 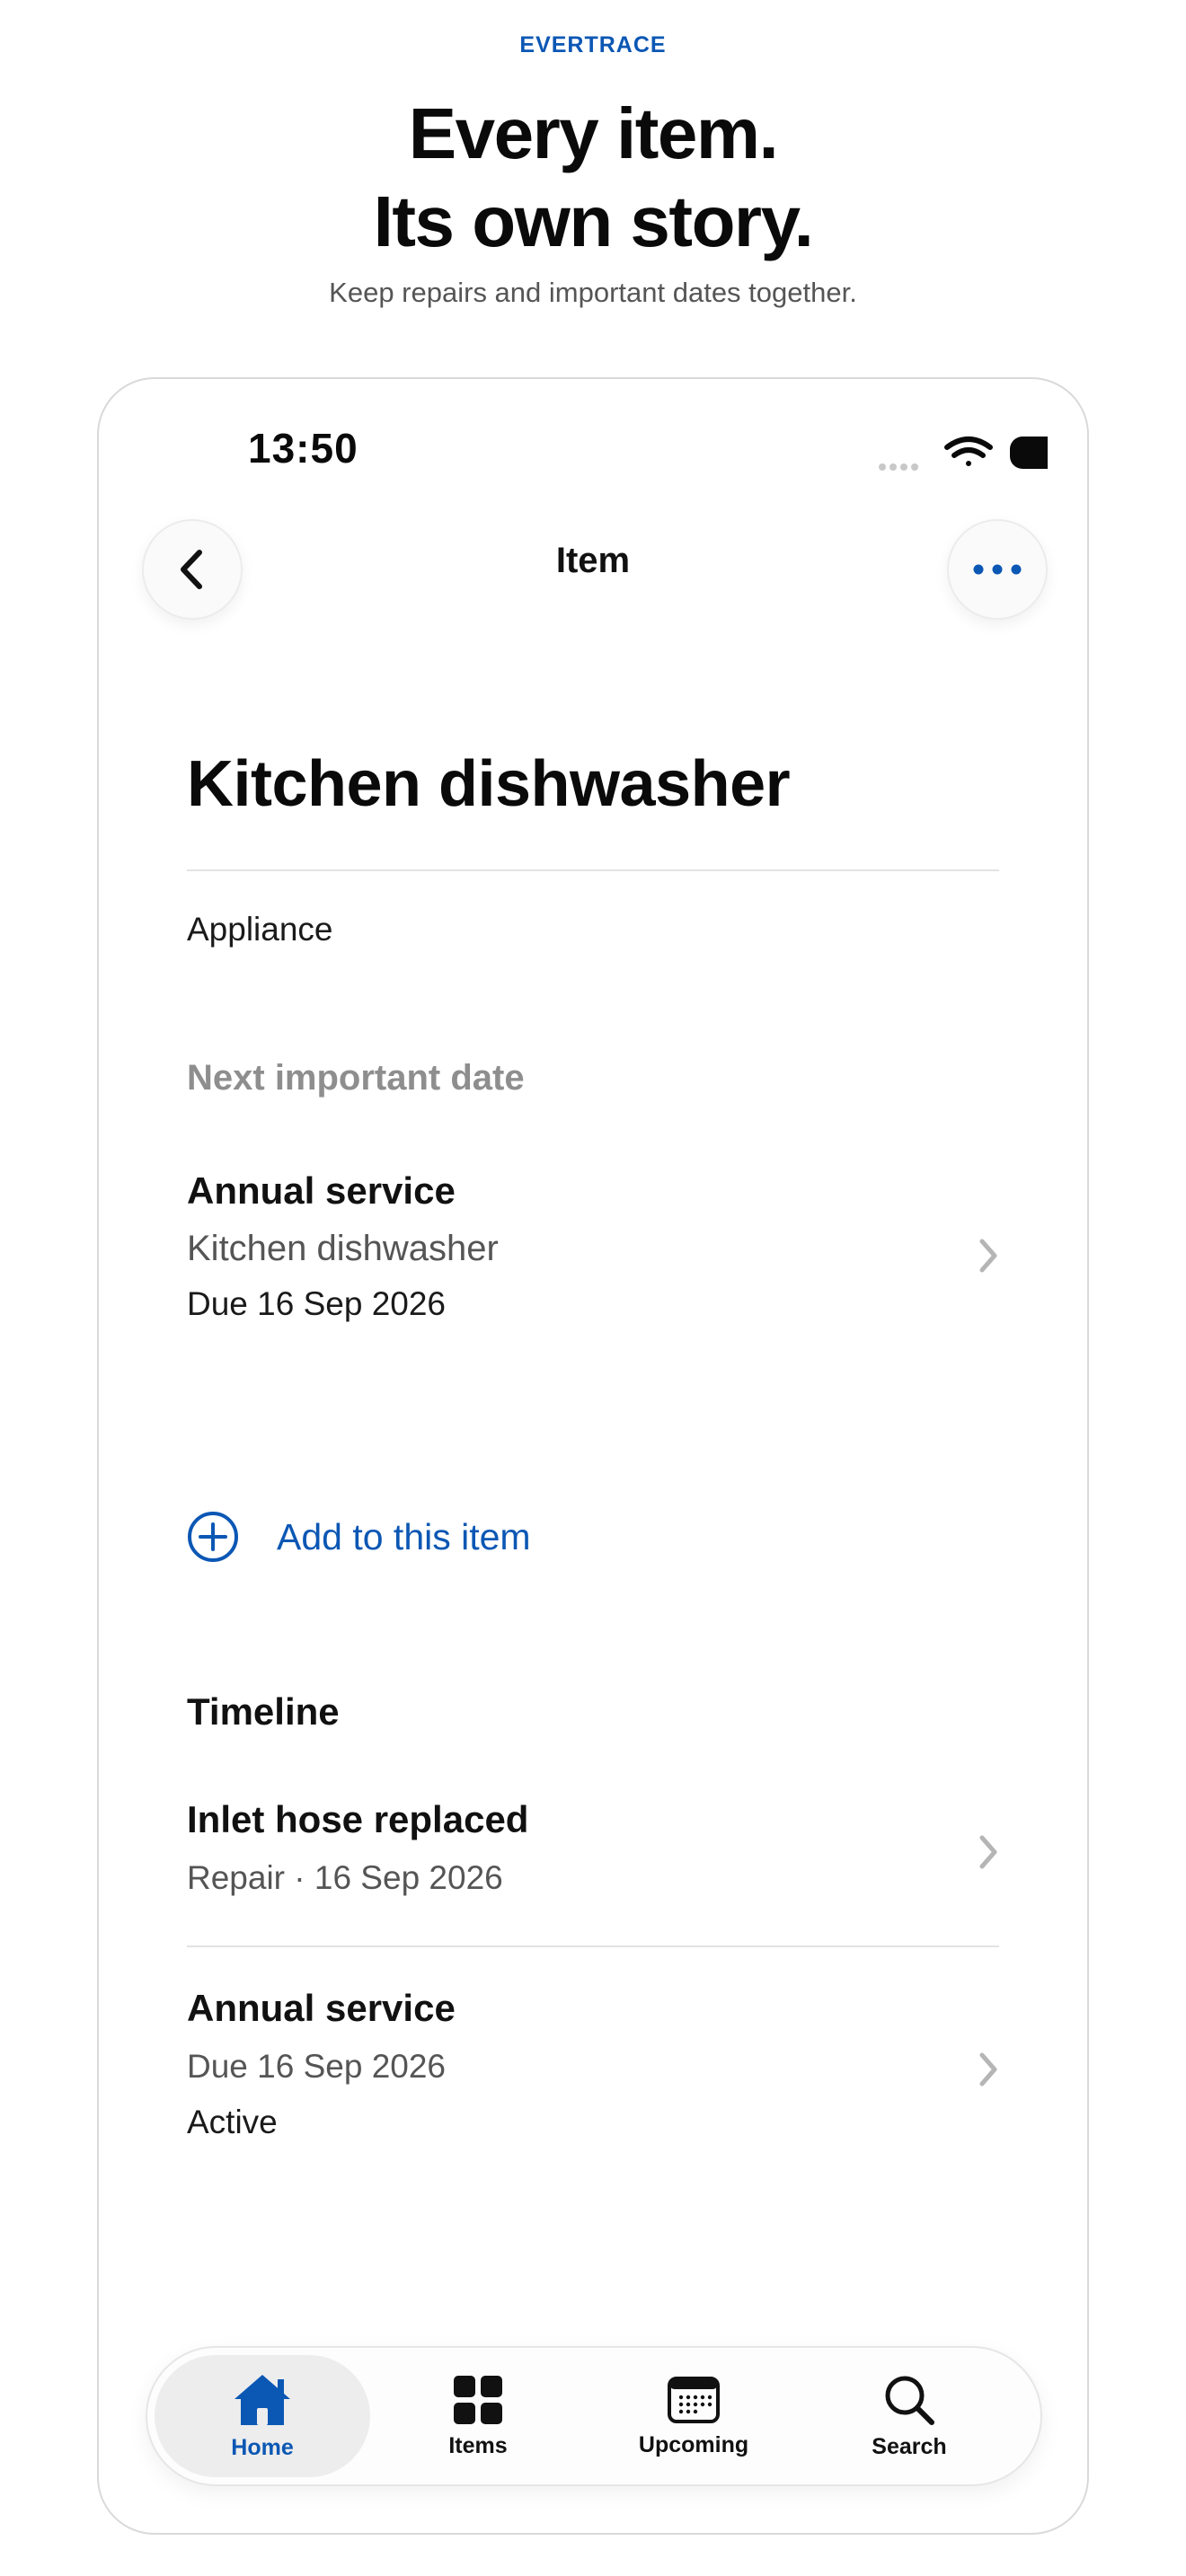 I want to click on item-title: Kitchen dishwasher, so click(x=489, y=784).